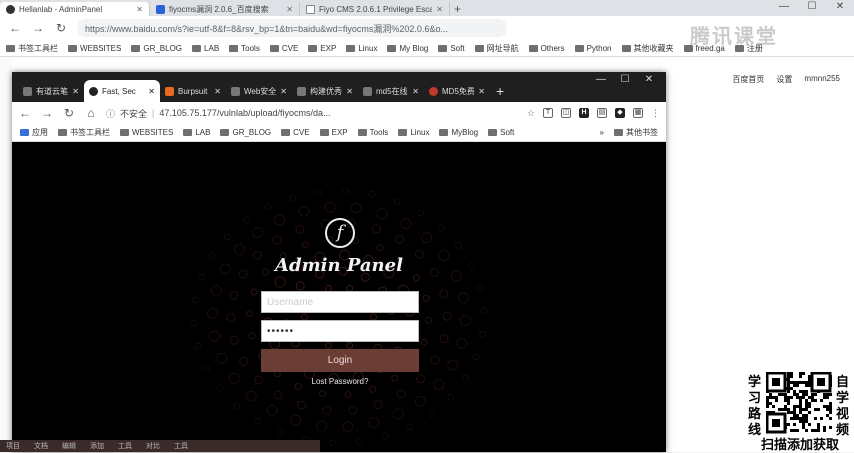  What do you see at coordinates (325, 91) in the screenshot?
I see `inner-tab-4: 构建优秀 ✕` at bounding box center [325, 91].